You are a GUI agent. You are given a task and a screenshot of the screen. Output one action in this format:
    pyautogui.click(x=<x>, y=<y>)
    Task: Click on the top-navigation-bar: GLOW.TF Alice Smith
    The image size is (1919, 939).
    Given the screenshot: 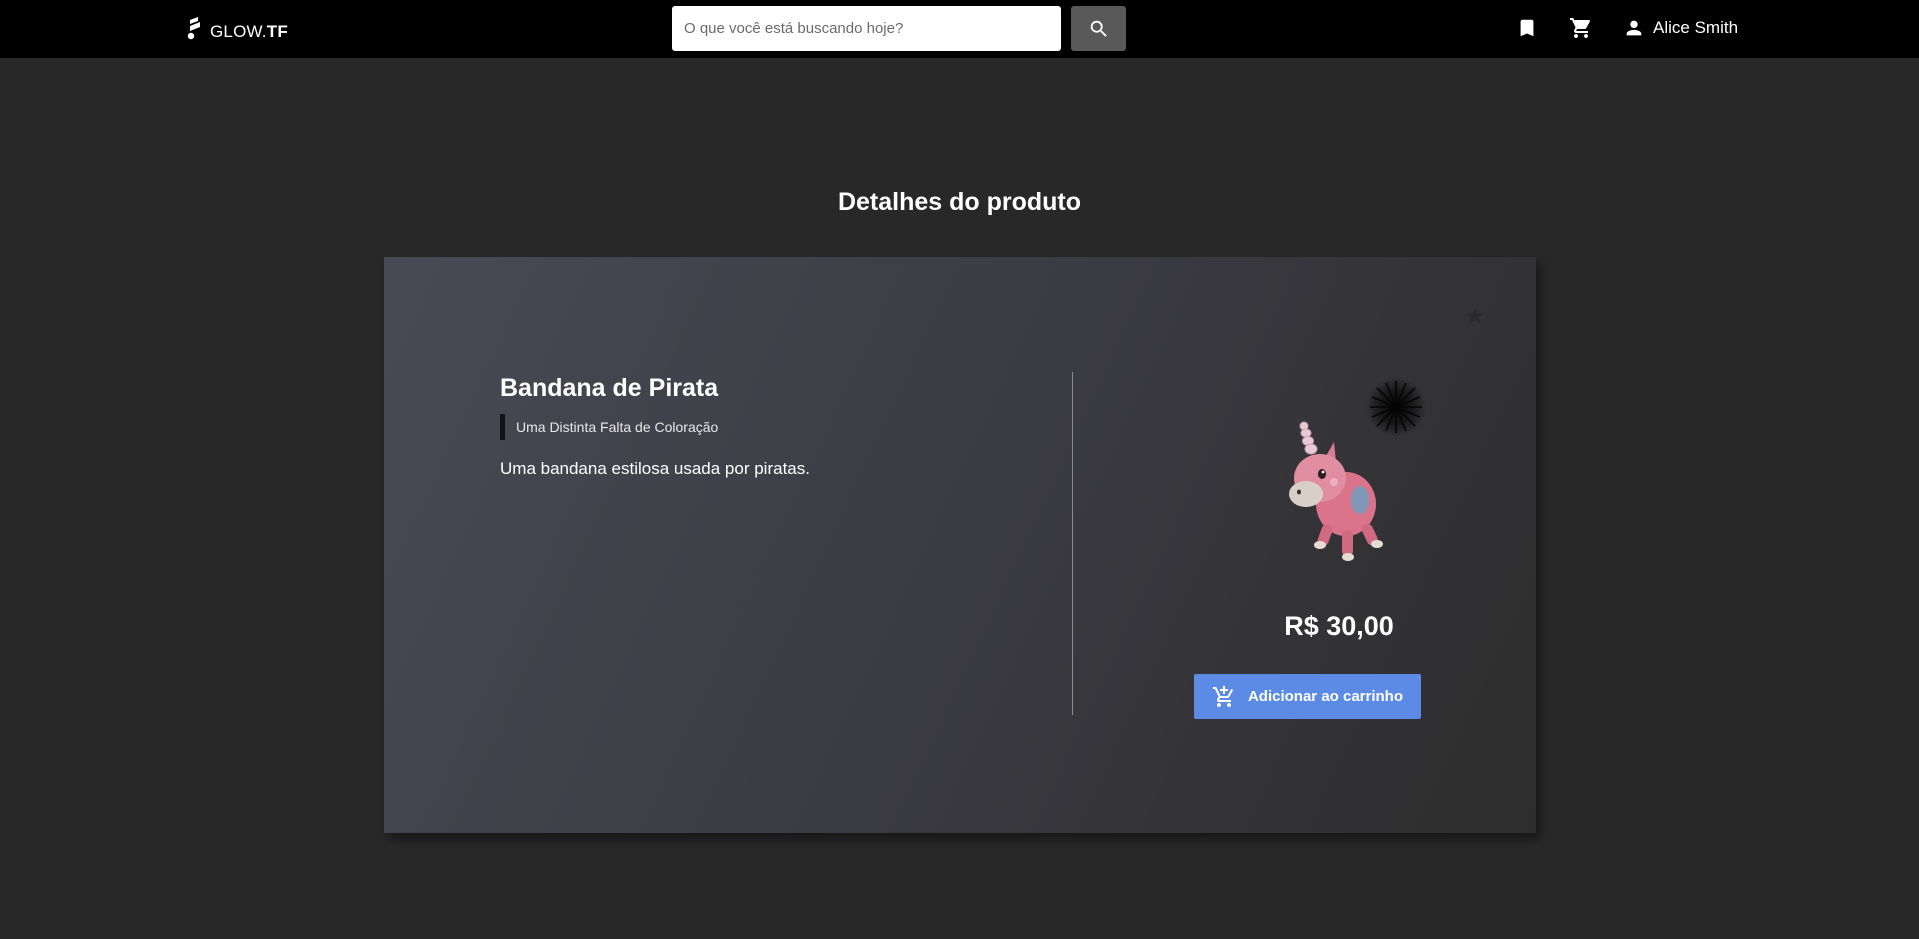 What is the action you would take?
    pyautogui.click(x=959, y=29)
    